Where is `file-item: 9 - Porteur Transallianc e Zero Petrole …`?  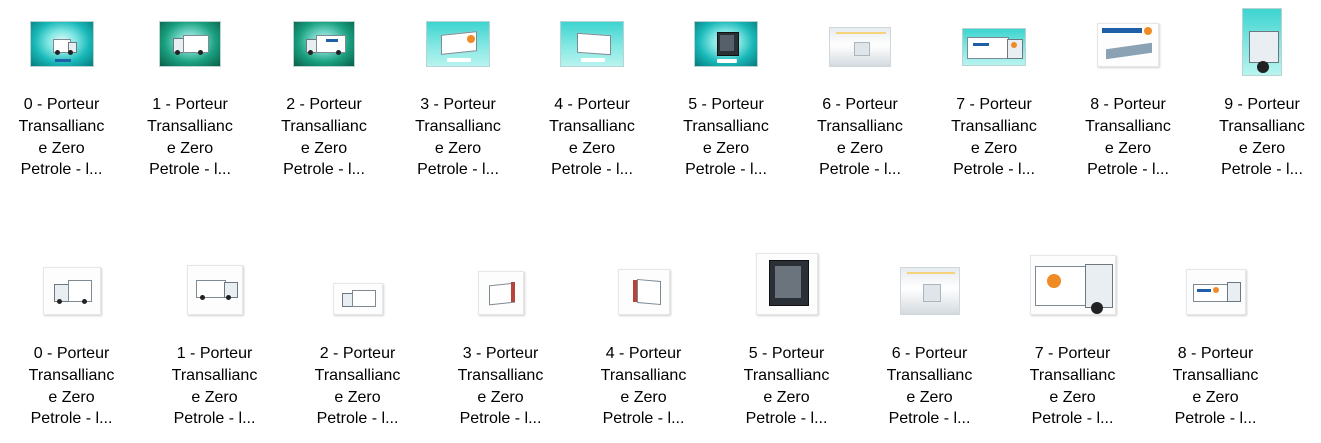 file-item: 9 - Porteur Transallianc e Zero Petrole … is located at coordinates (1258, 89).